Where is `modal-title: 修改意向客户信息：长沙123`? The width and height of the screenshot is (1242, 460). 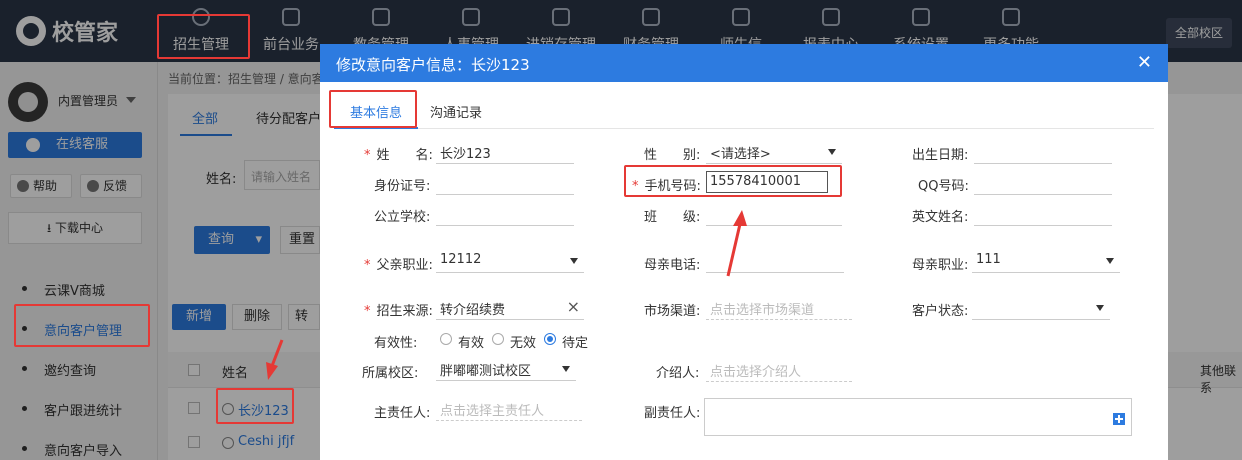
modal-title: 修改意向客户信息：长沙123 is located at coordinates (433, 65).